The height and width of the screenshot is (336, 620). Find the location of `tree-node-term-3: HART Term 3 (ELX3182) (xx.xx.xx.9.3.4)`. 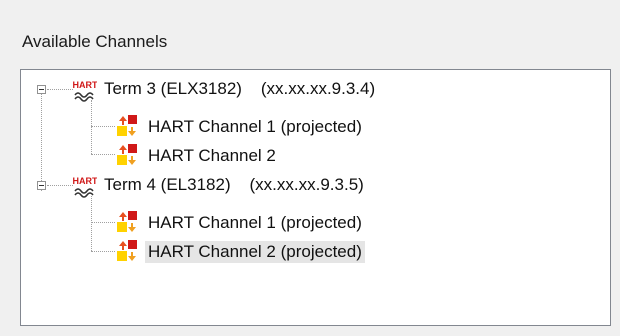

tree-node-term-3: HART Term 3 (ELX3182) (xx.xx.xx.9.3.4) is located at coordinates (315, 89).